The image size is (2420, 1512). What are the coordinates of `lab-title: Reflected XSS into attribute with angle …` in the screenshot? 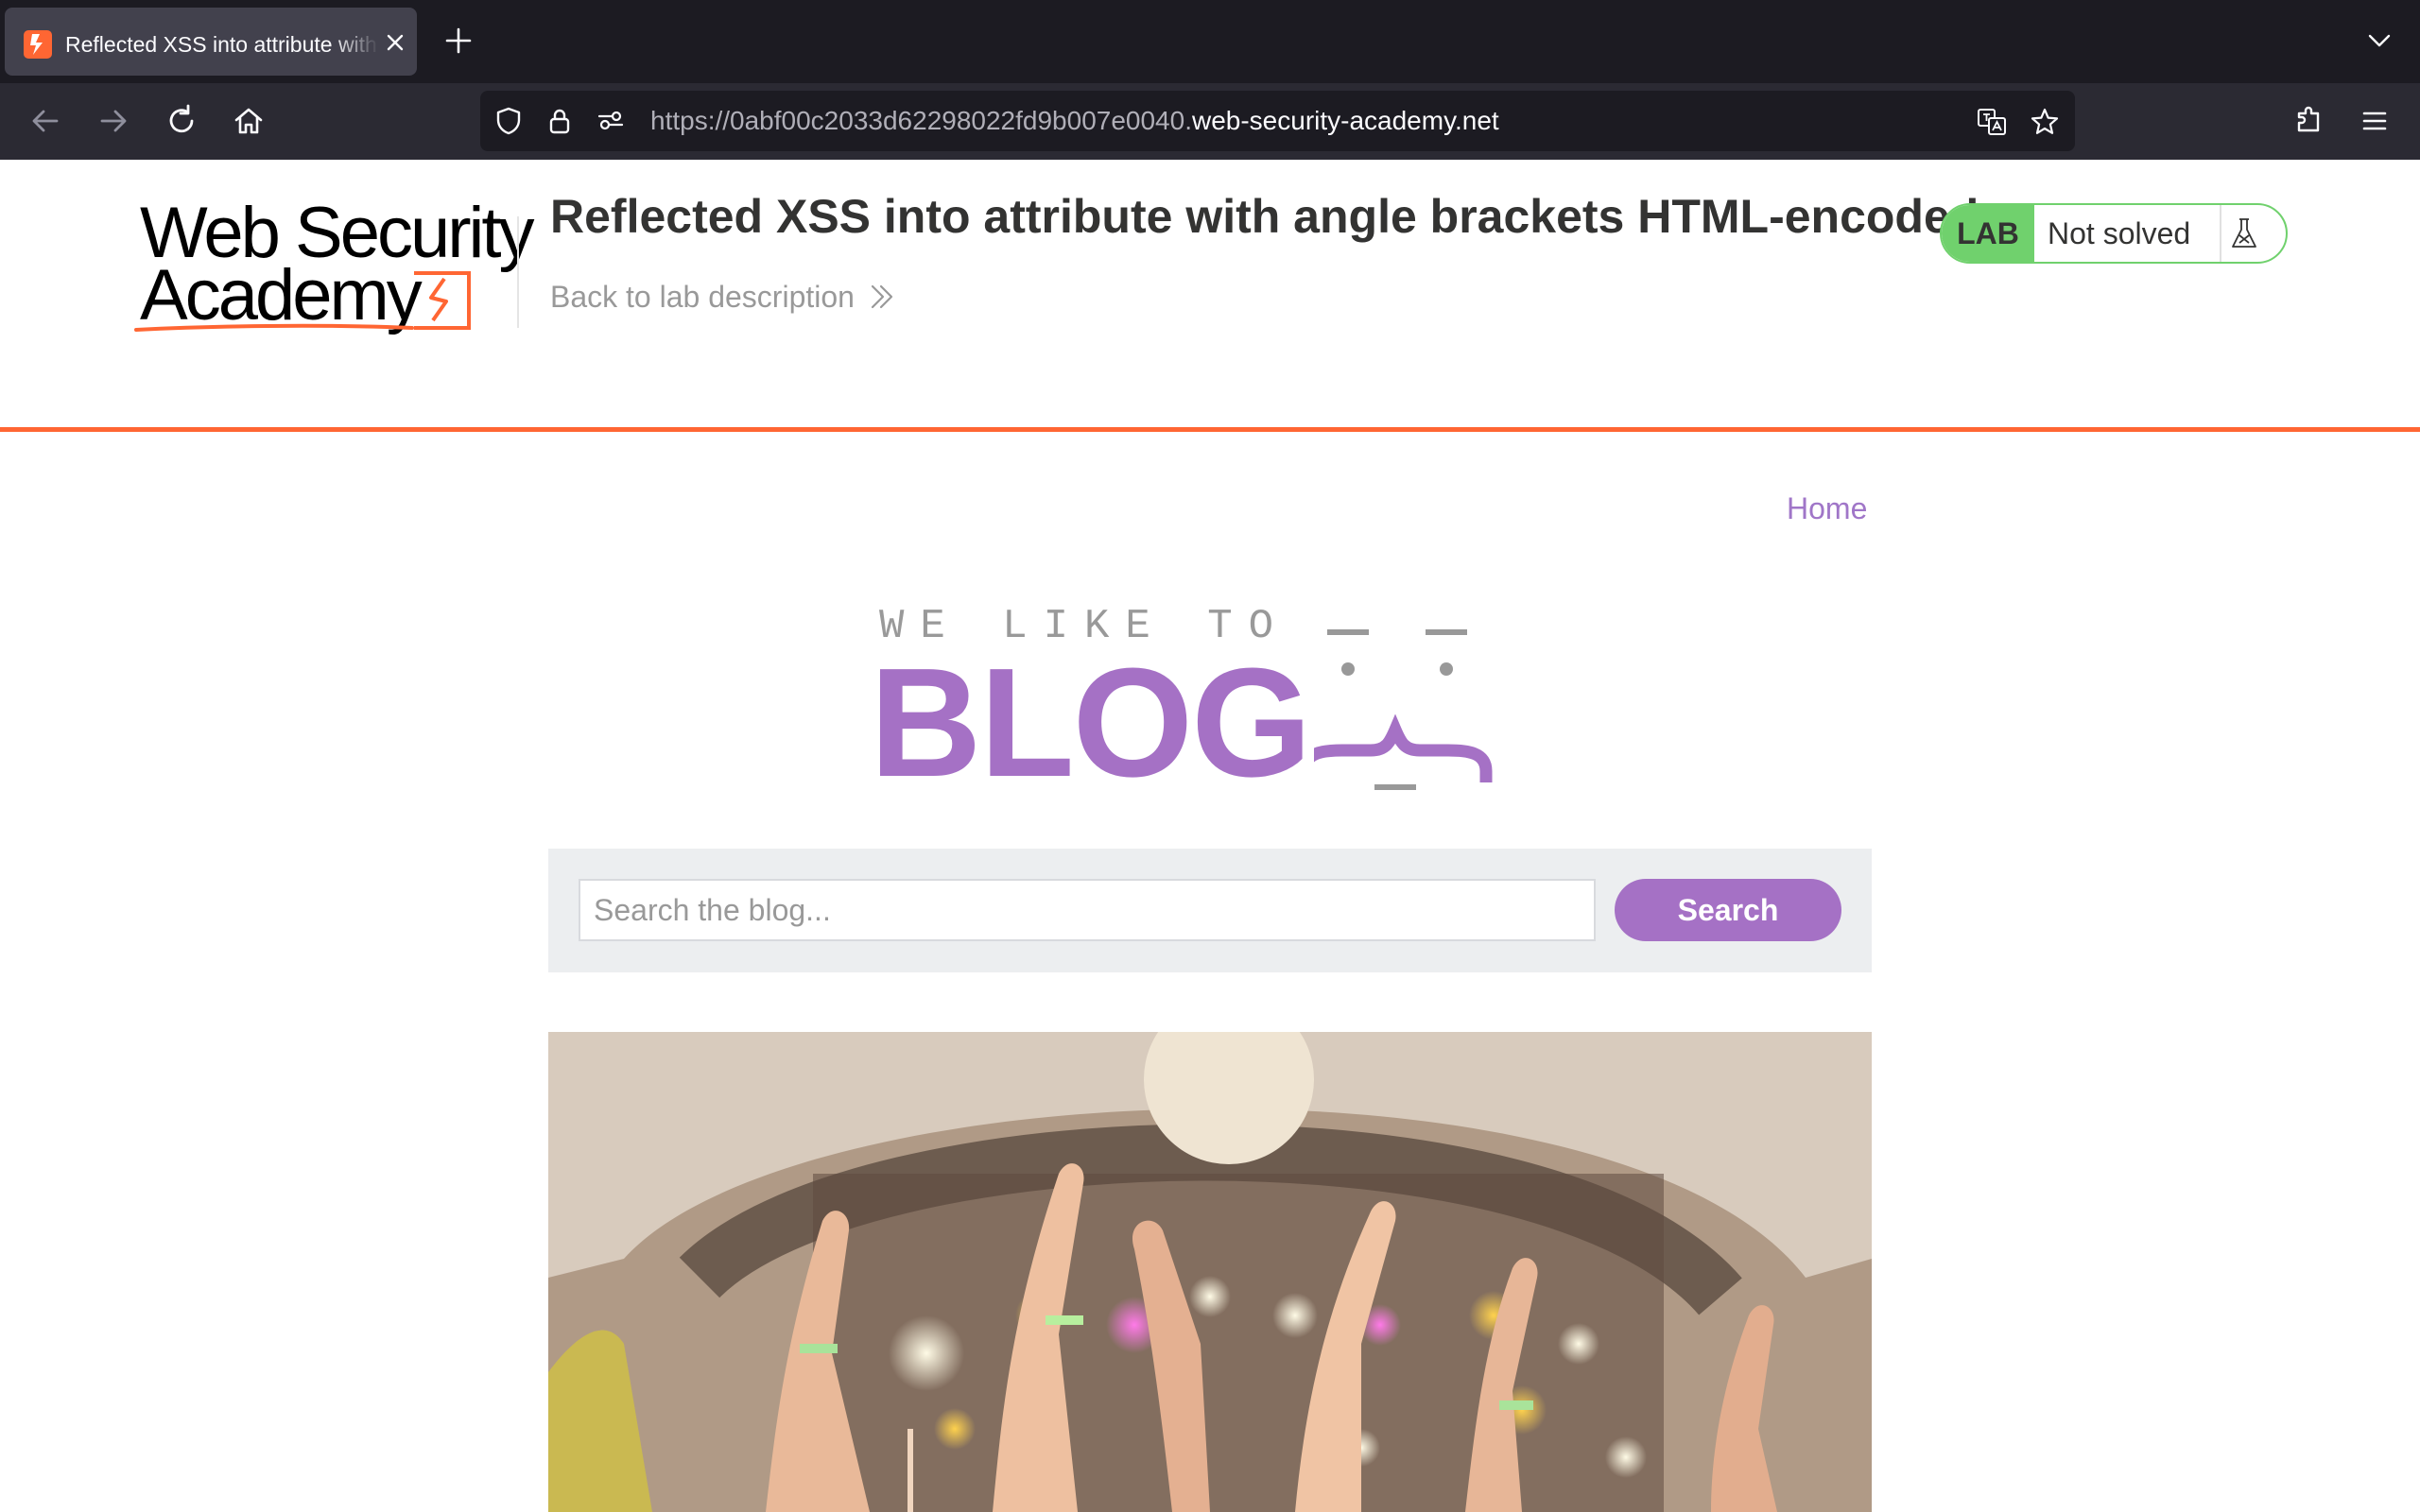 It's located at (1264, 216).